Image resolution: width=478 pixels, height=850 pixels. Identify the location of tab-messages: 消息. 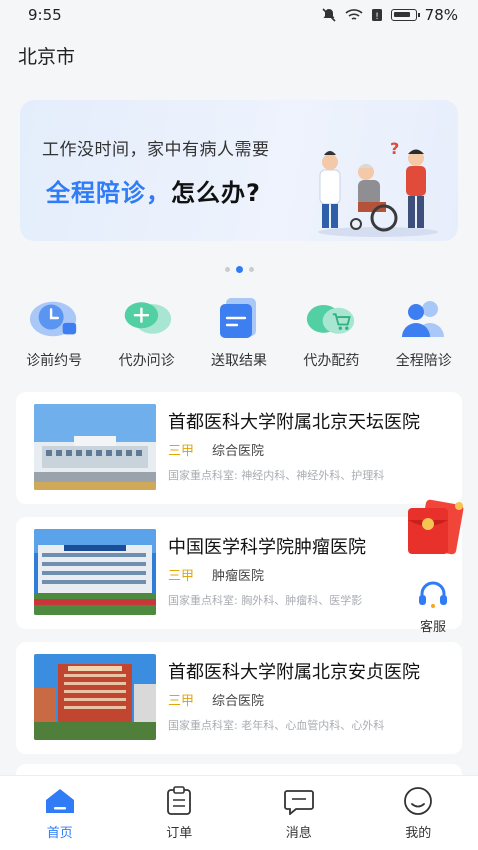
(299, 818).